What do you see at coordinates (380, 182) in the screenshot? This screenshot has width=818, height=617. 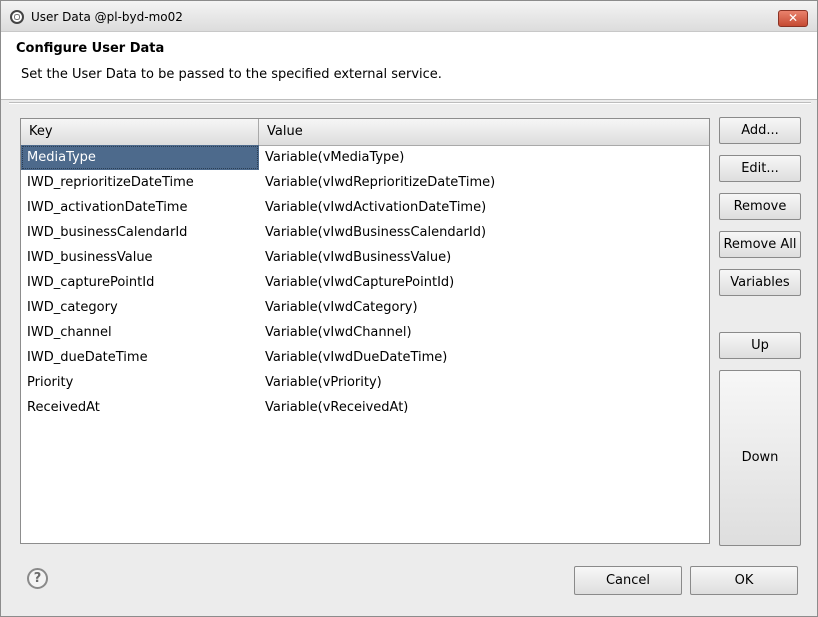 I see `row-value: Variable(vIwdReprioritizeDateTime)` at bounding box center [380, 182].